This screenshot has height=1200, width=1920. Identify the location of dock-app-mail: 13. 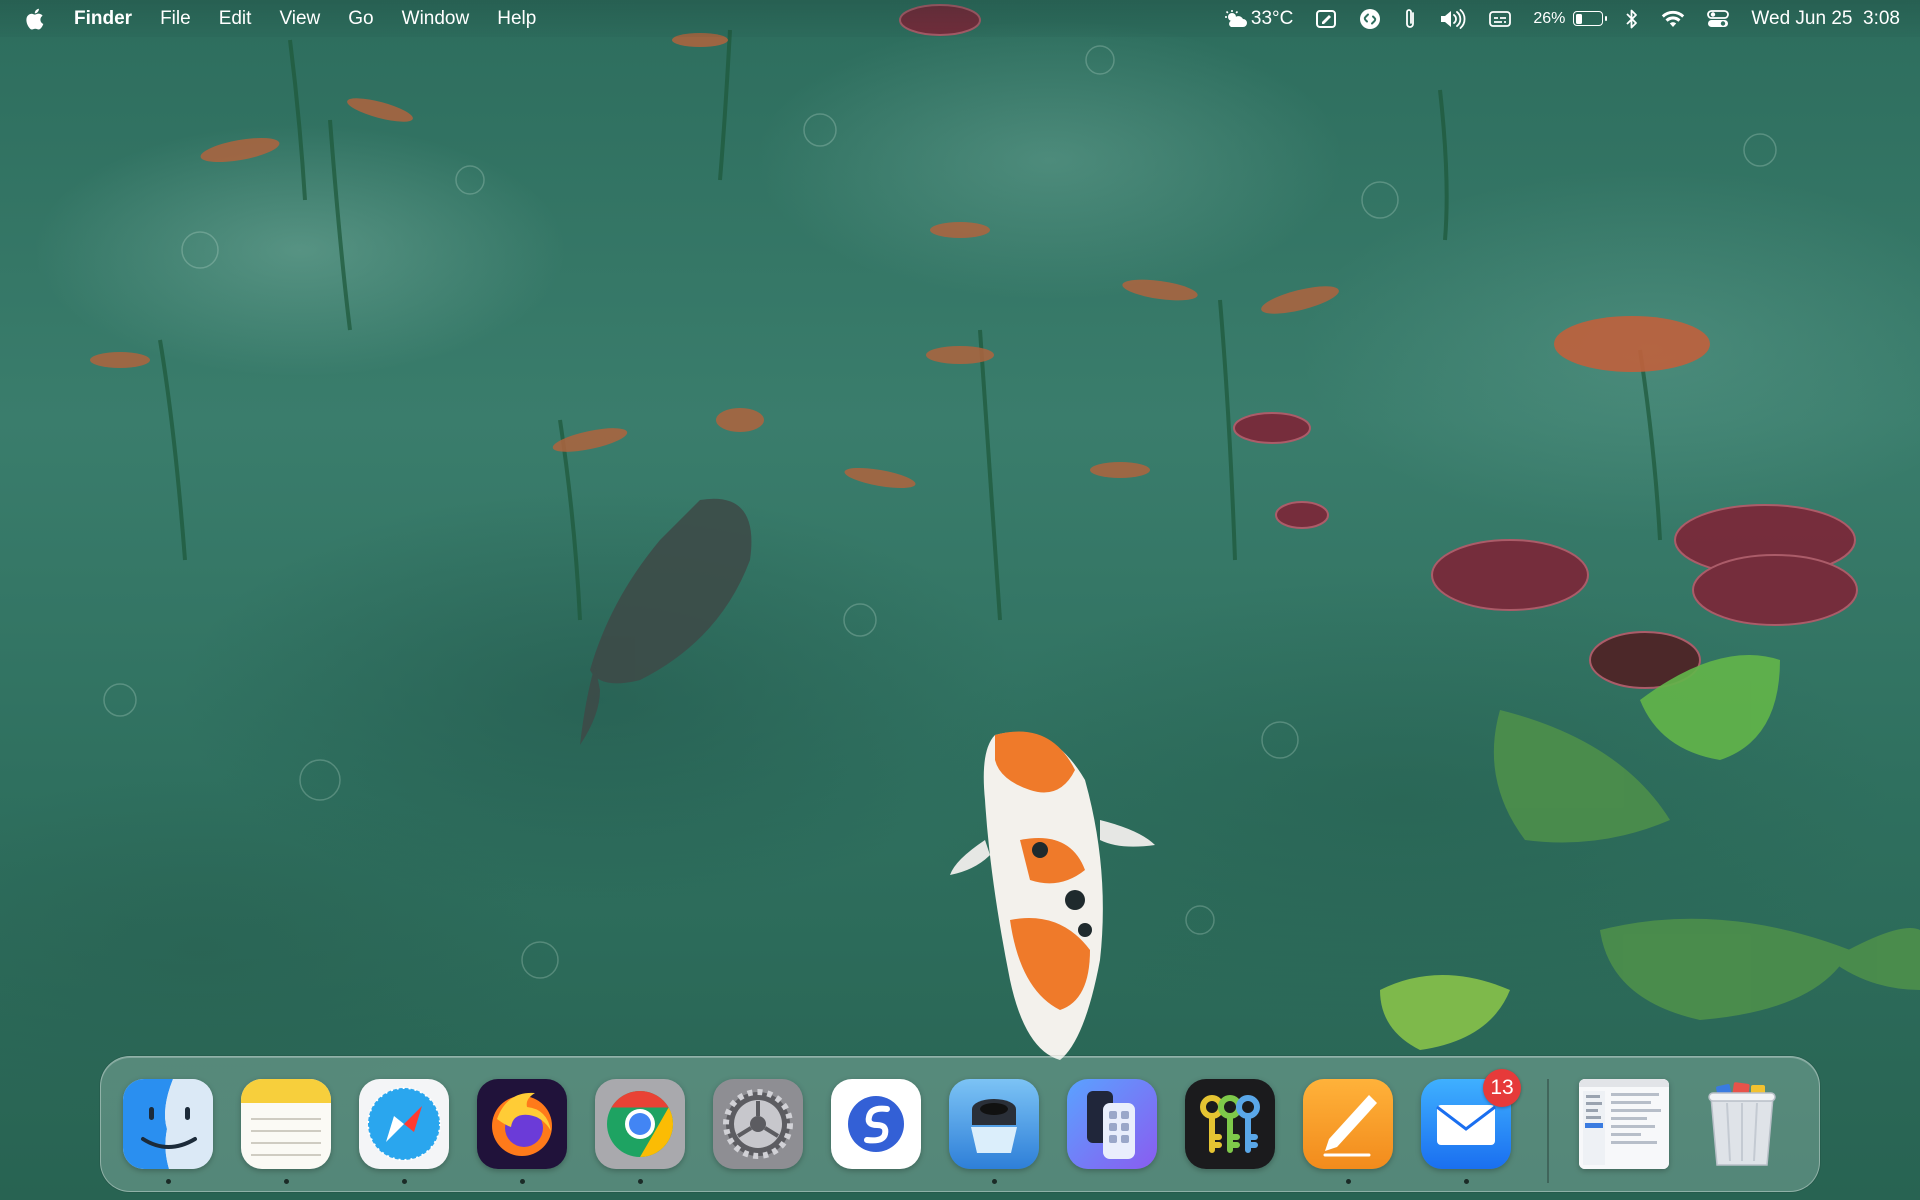
(1471, 1126).